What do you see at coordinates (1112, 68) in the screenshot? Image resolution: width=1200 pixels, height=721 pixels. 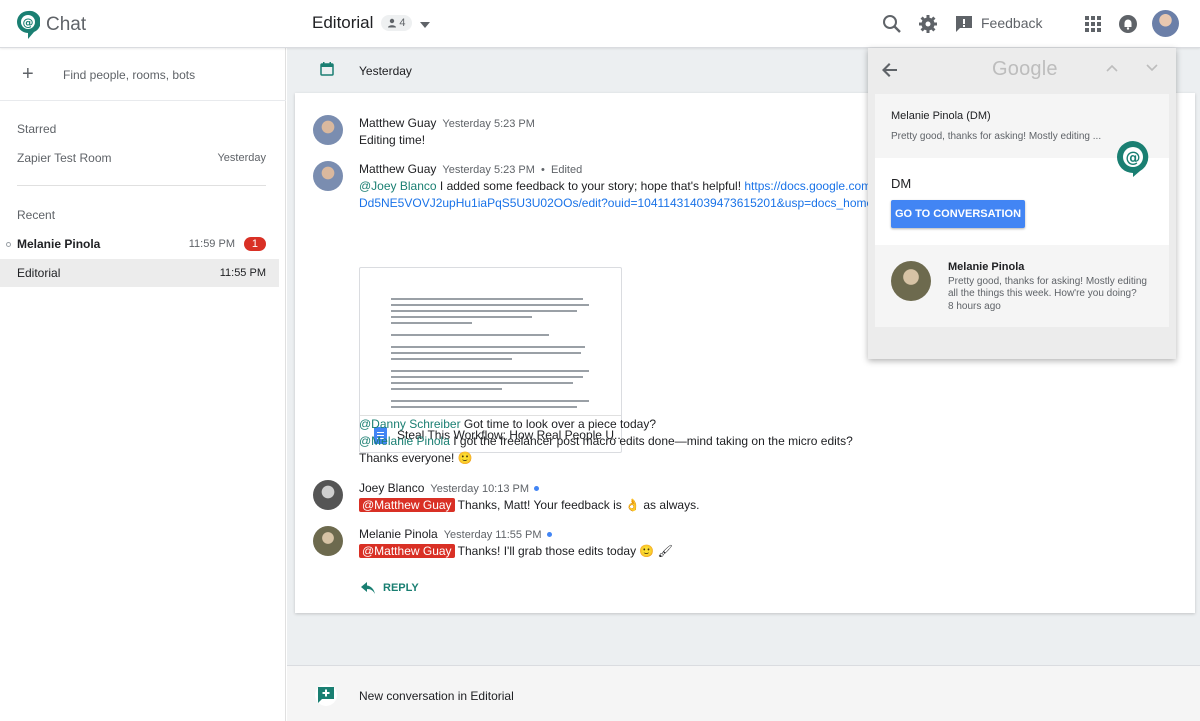 I see `chevron-up-icon` at bounding box center [1112, 68].